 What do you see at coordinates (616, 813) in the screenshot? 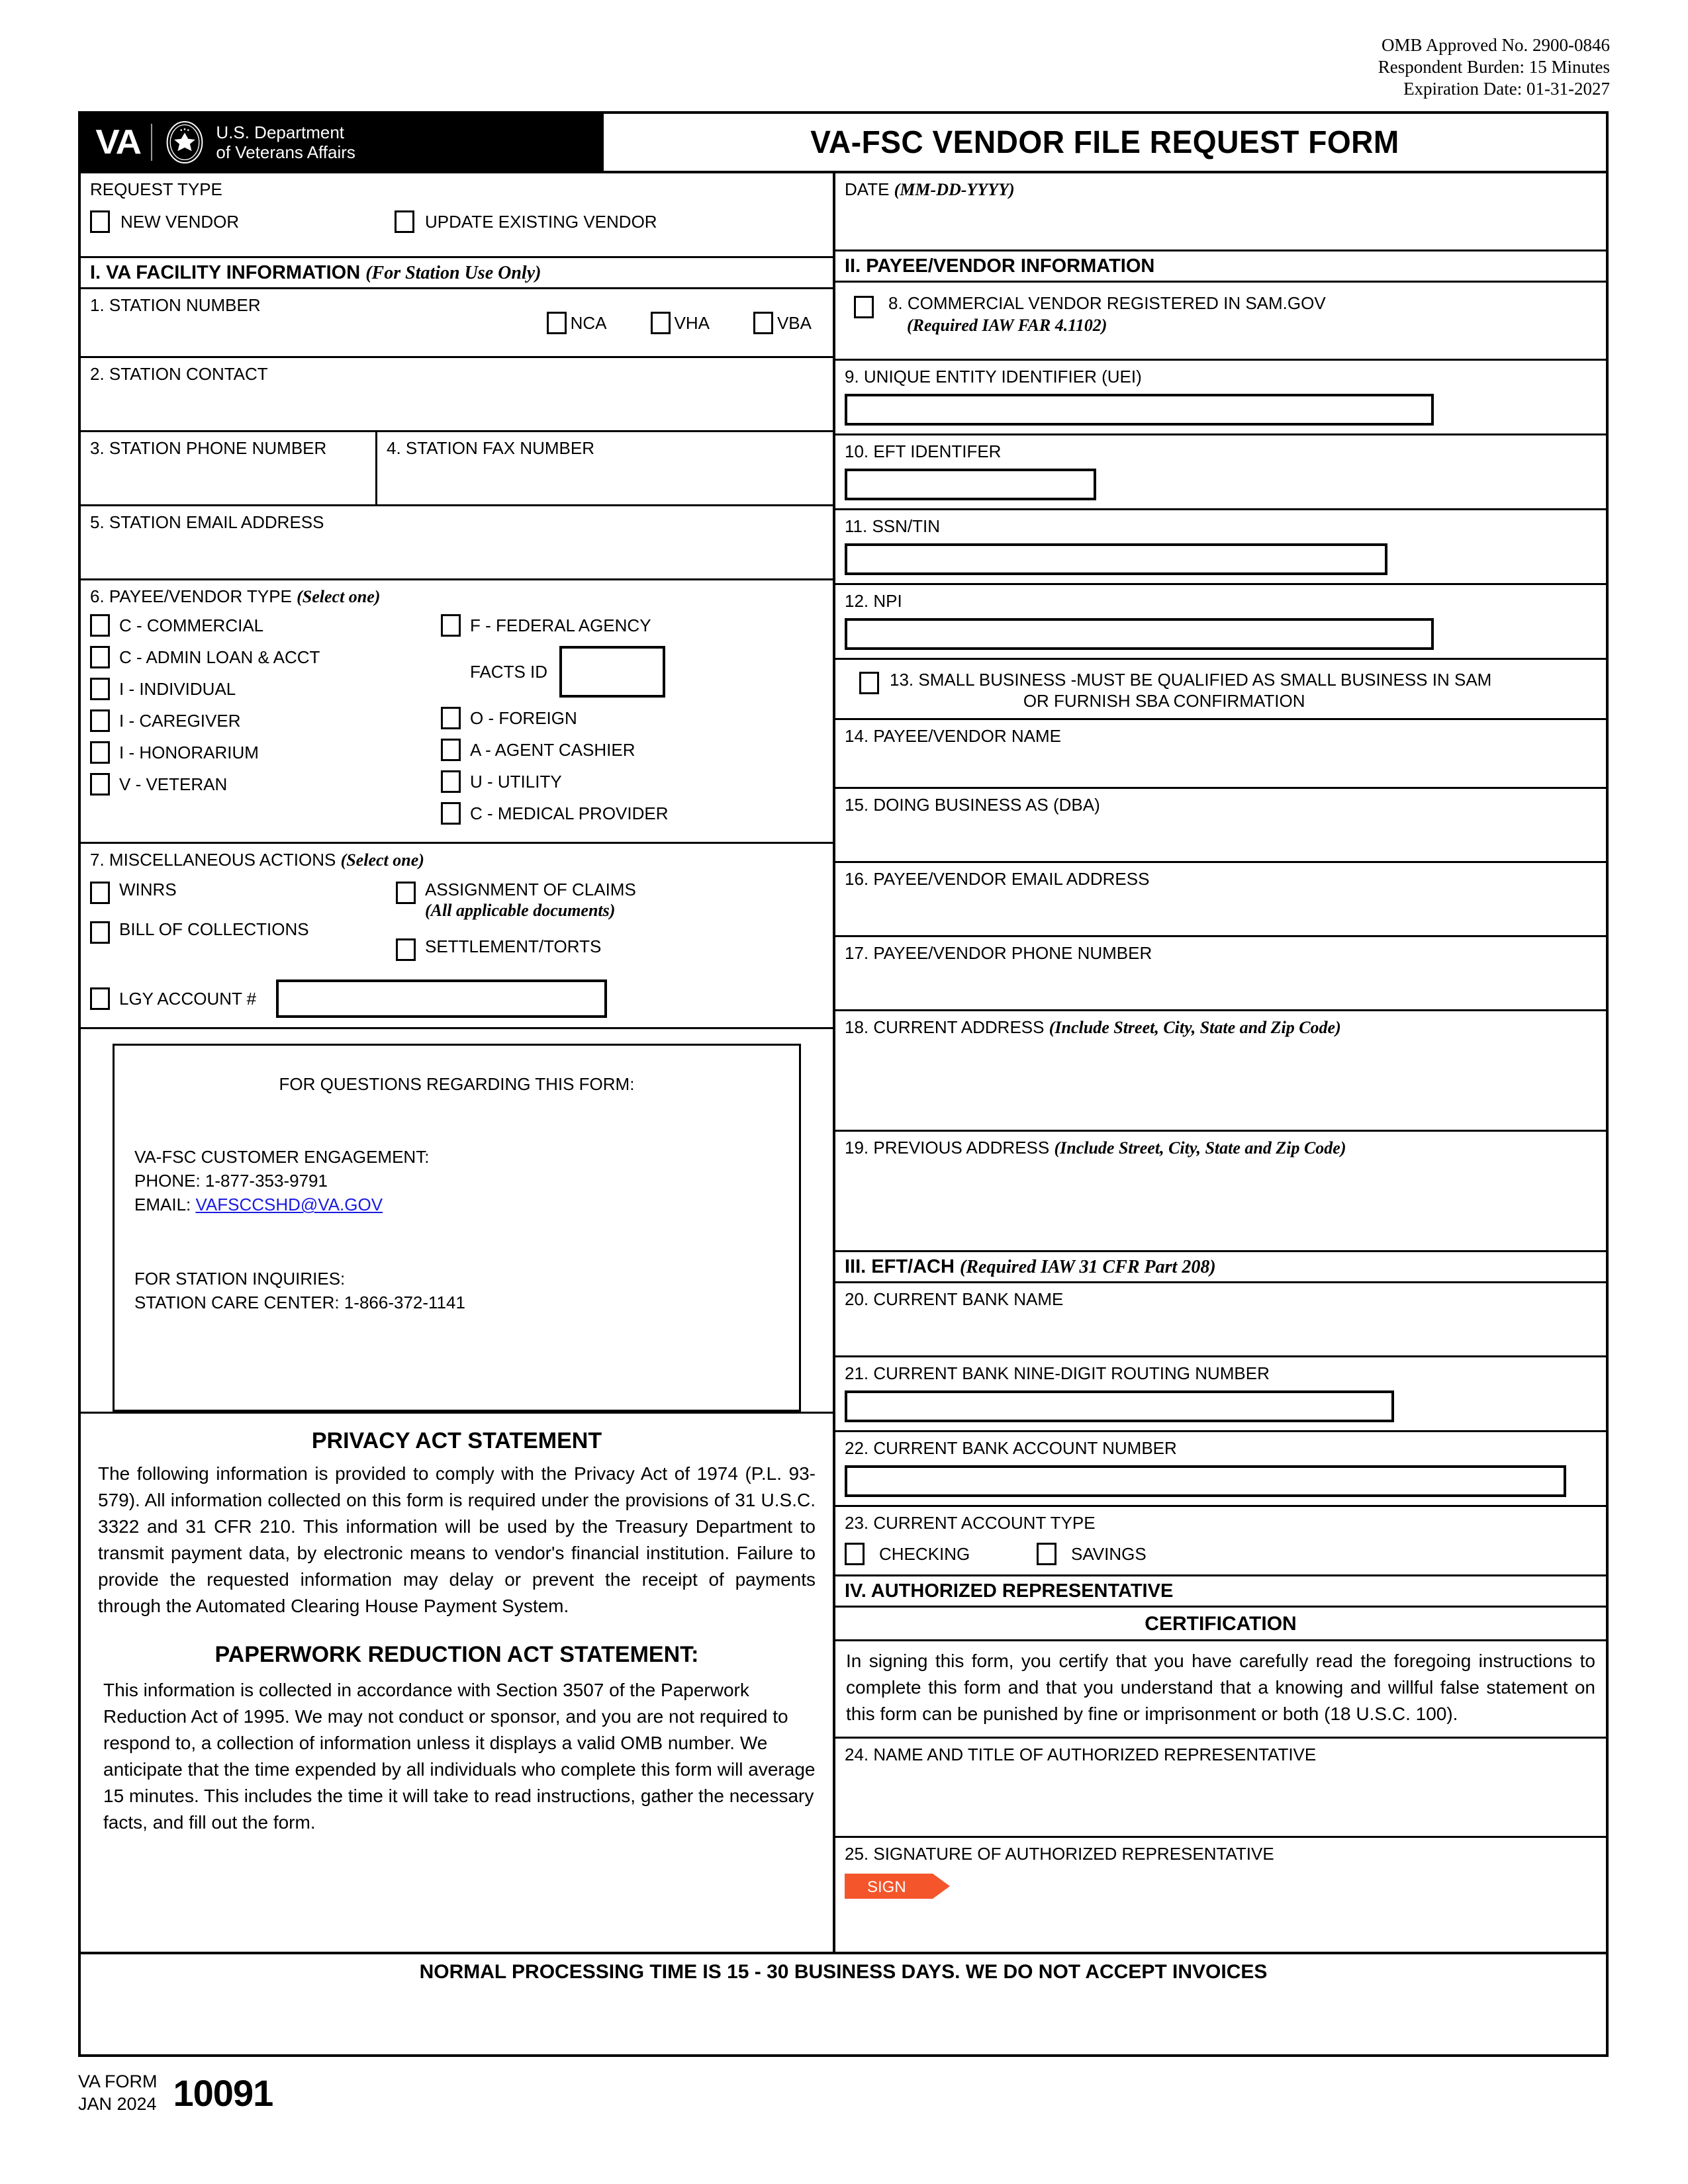
I see `vendor-type-medical-provider: C - MEDICAL PROVIDER` at bounding box center [616, 813].